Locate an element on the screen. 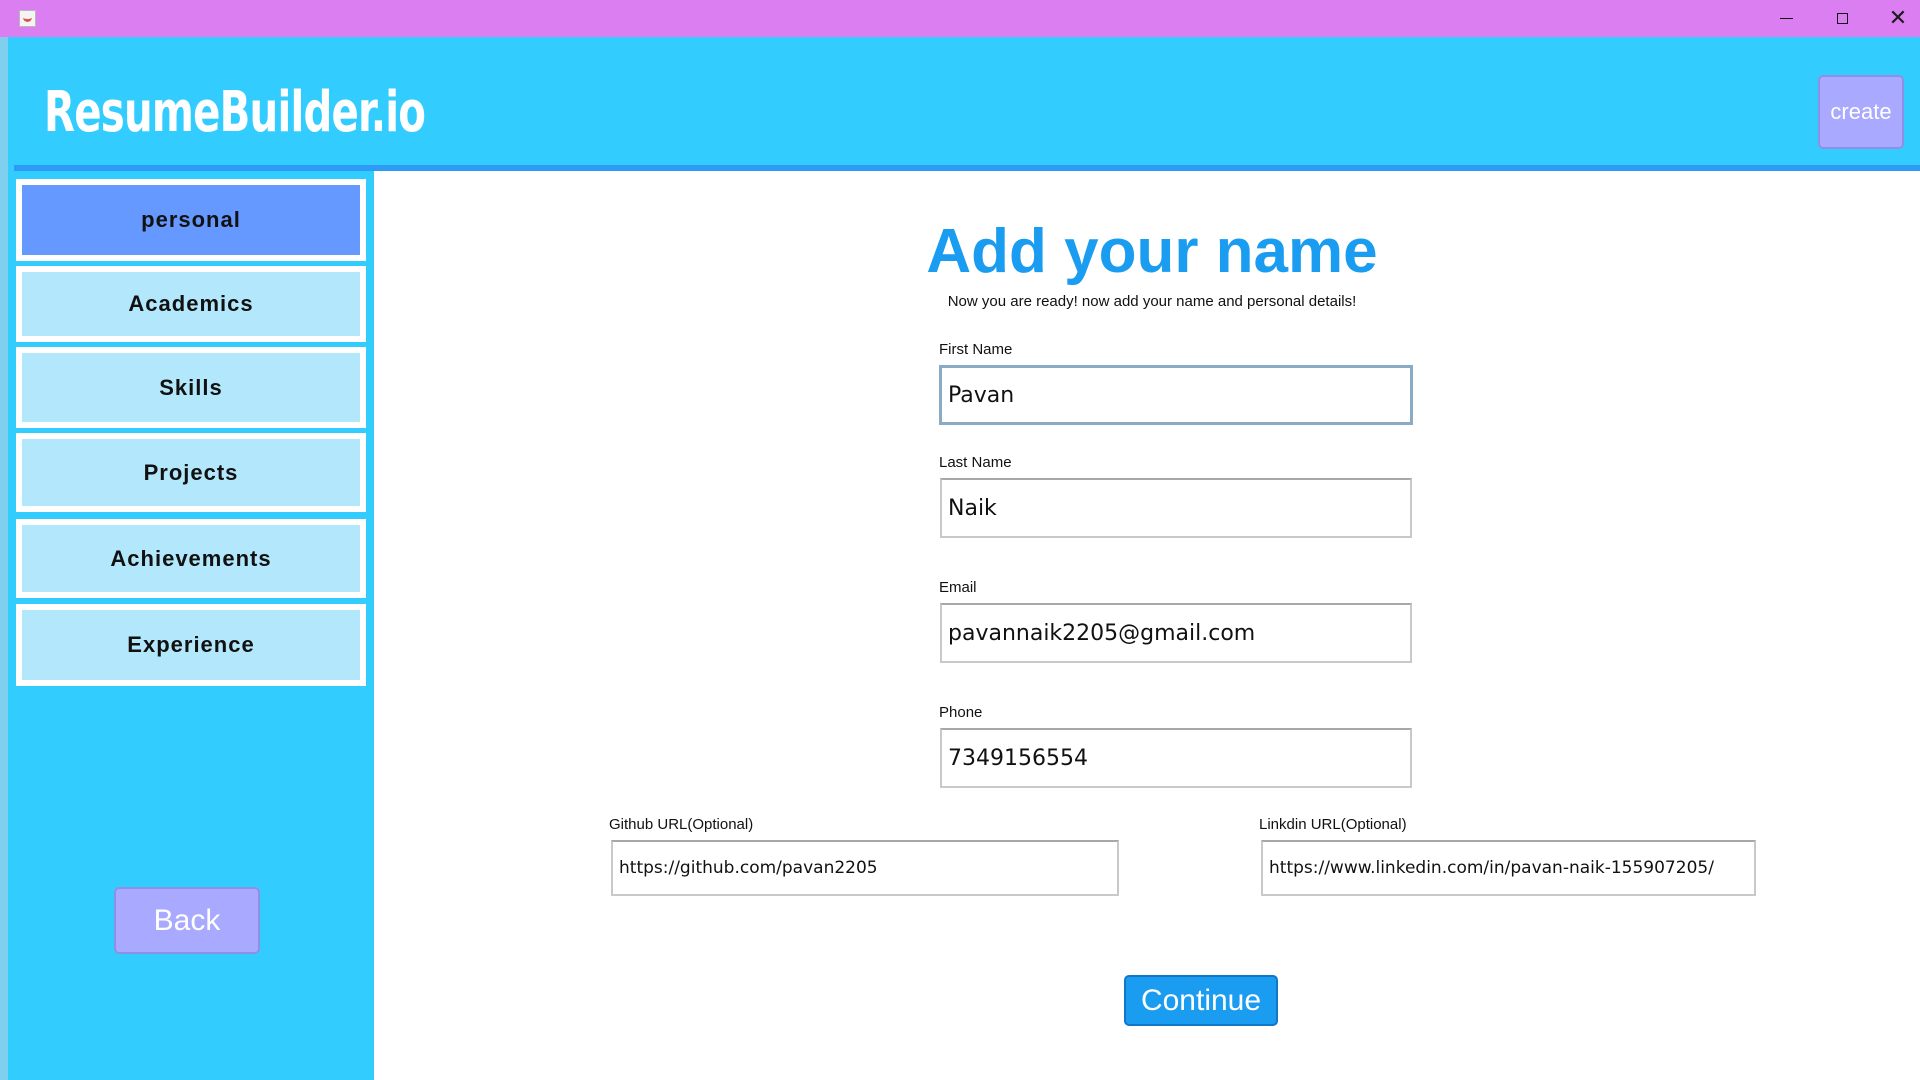 The image size is (1920, 1080). window-titlebar: ✕ is located at coordinates (960, 18).